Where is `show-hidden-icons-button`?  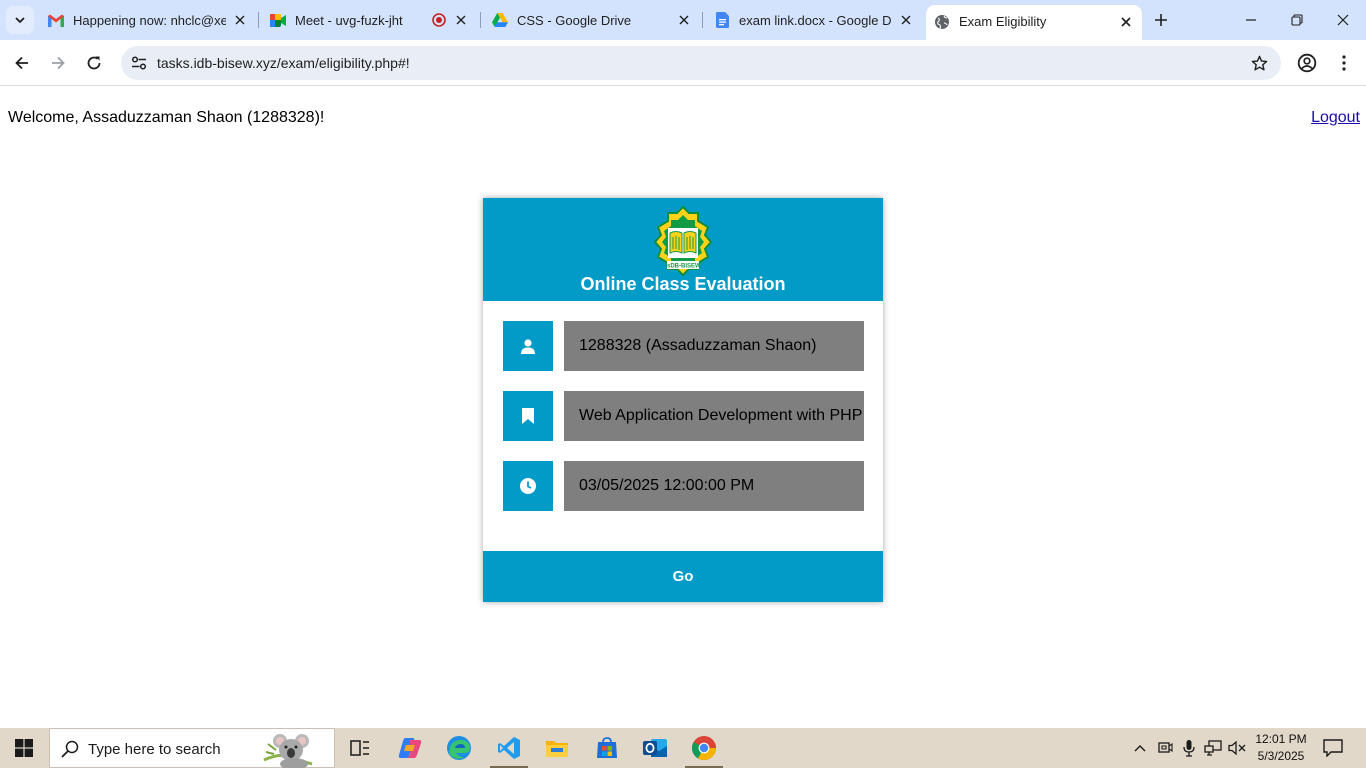 show-hidden-icons-button is located at coordinates (1140, 748).